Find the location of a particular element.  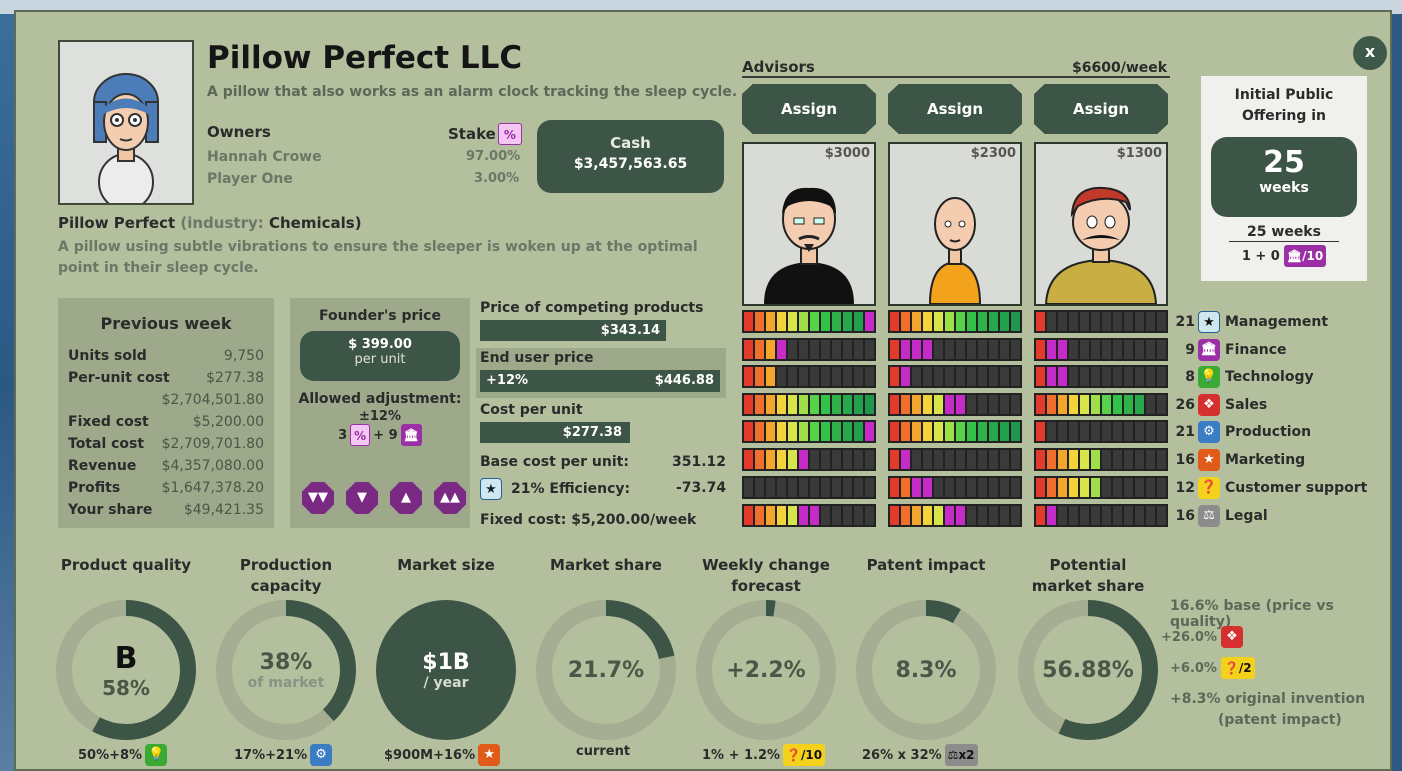

stat-gauge: 38% of market is located at coordinates (286, 670).